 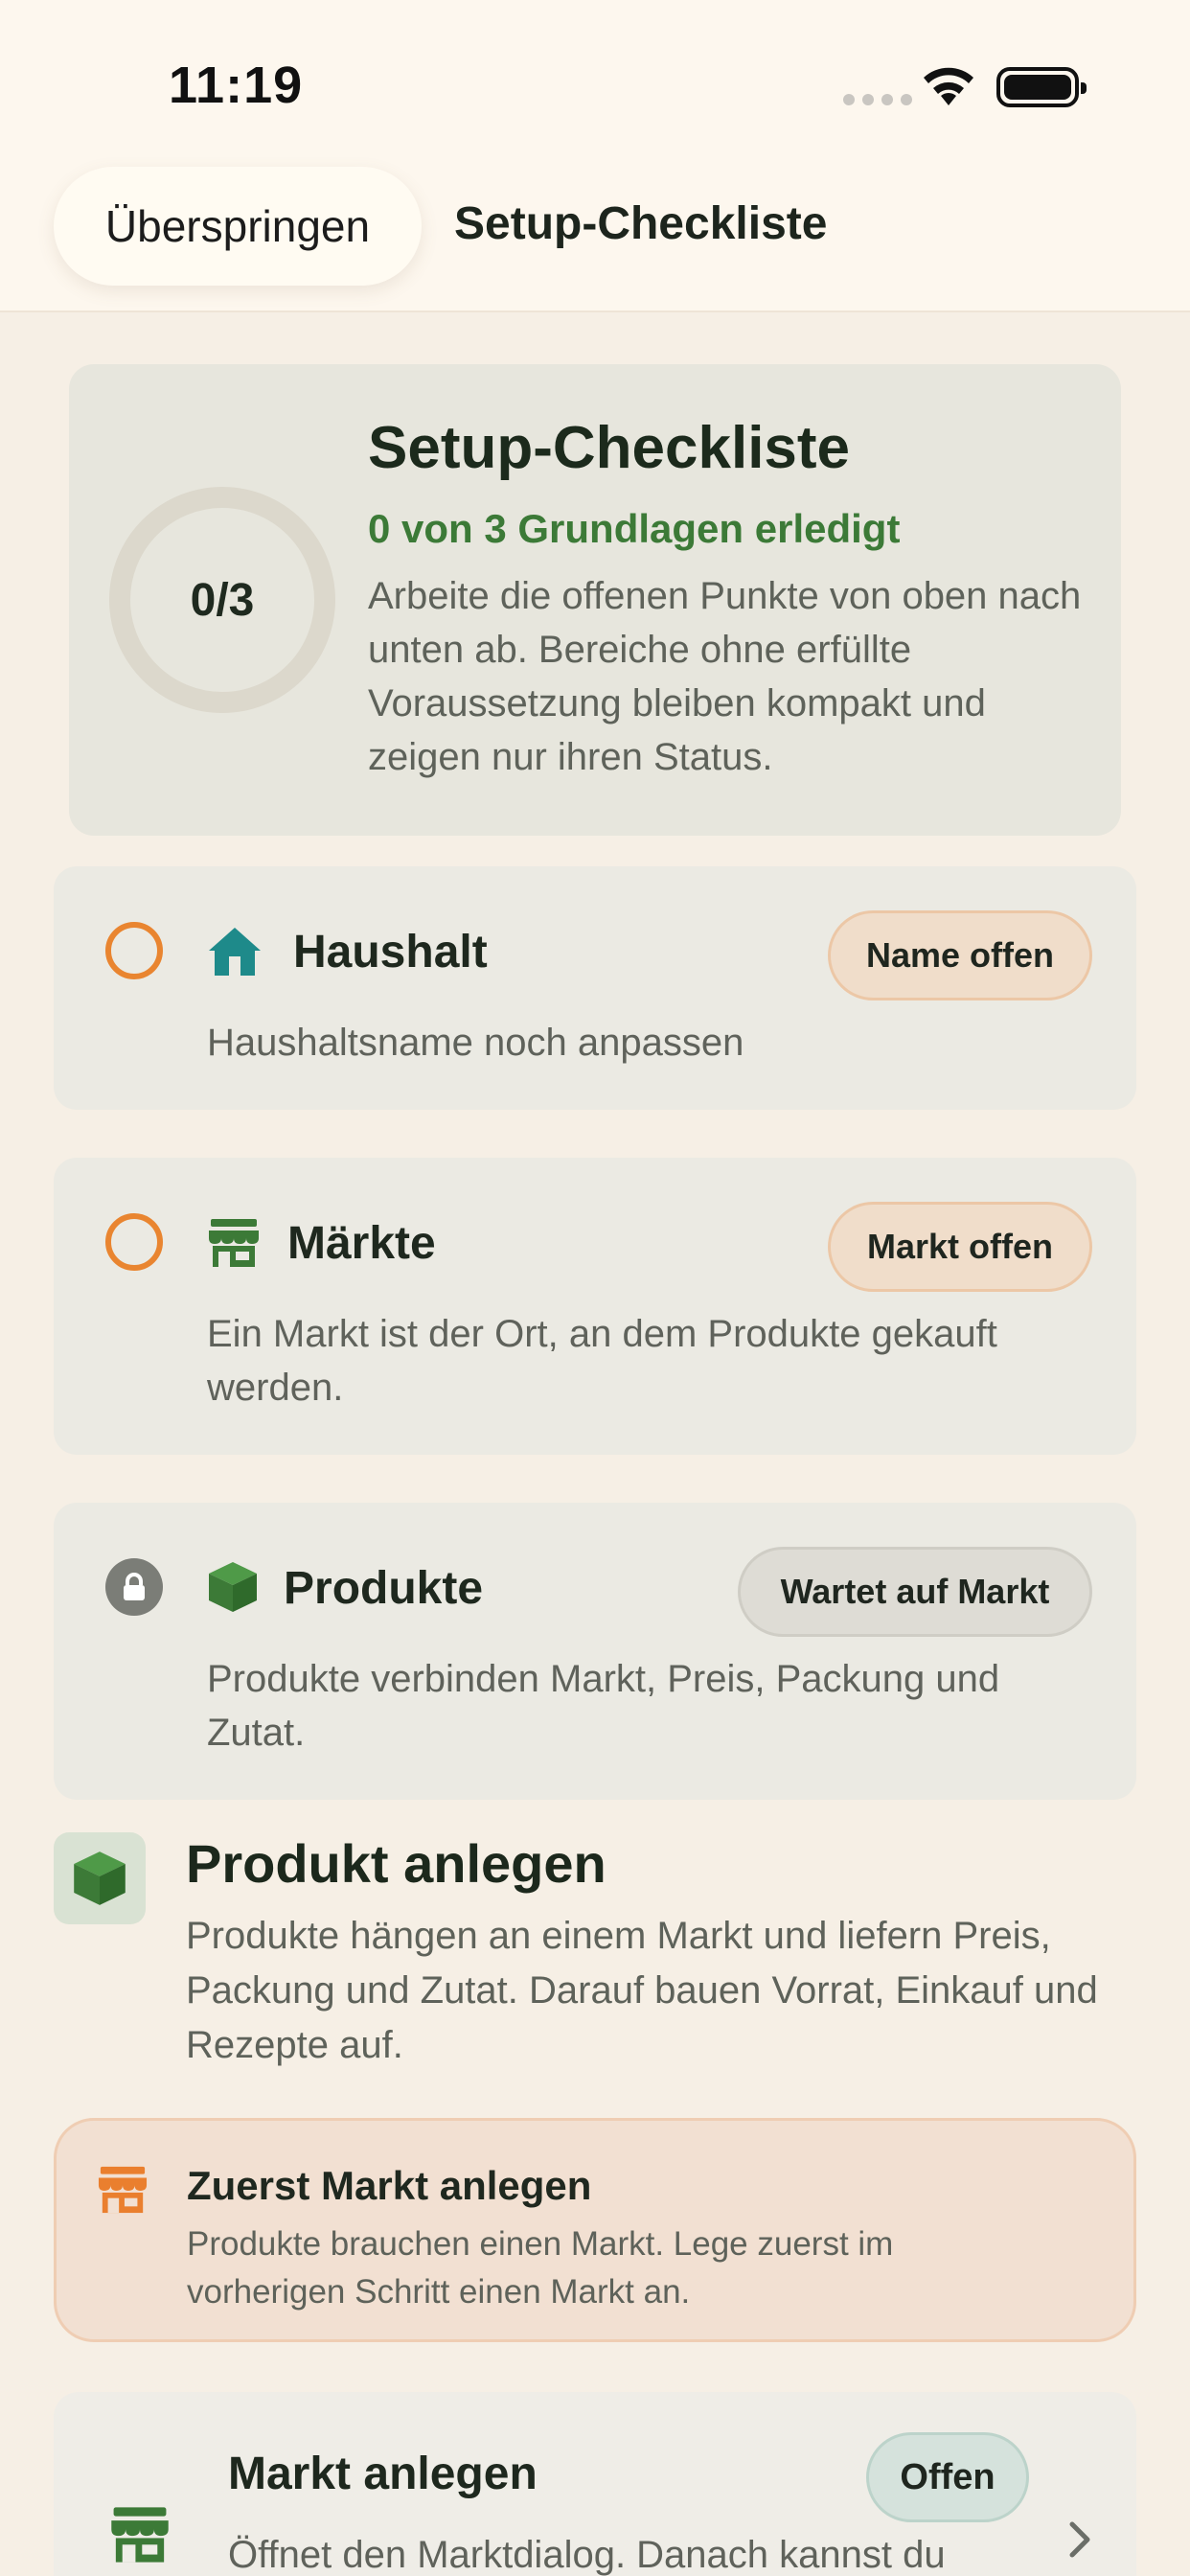 What do you see at coordinates (235, 952) in the screenshot?
I see `house-icon` at bounding box center [235, 952].